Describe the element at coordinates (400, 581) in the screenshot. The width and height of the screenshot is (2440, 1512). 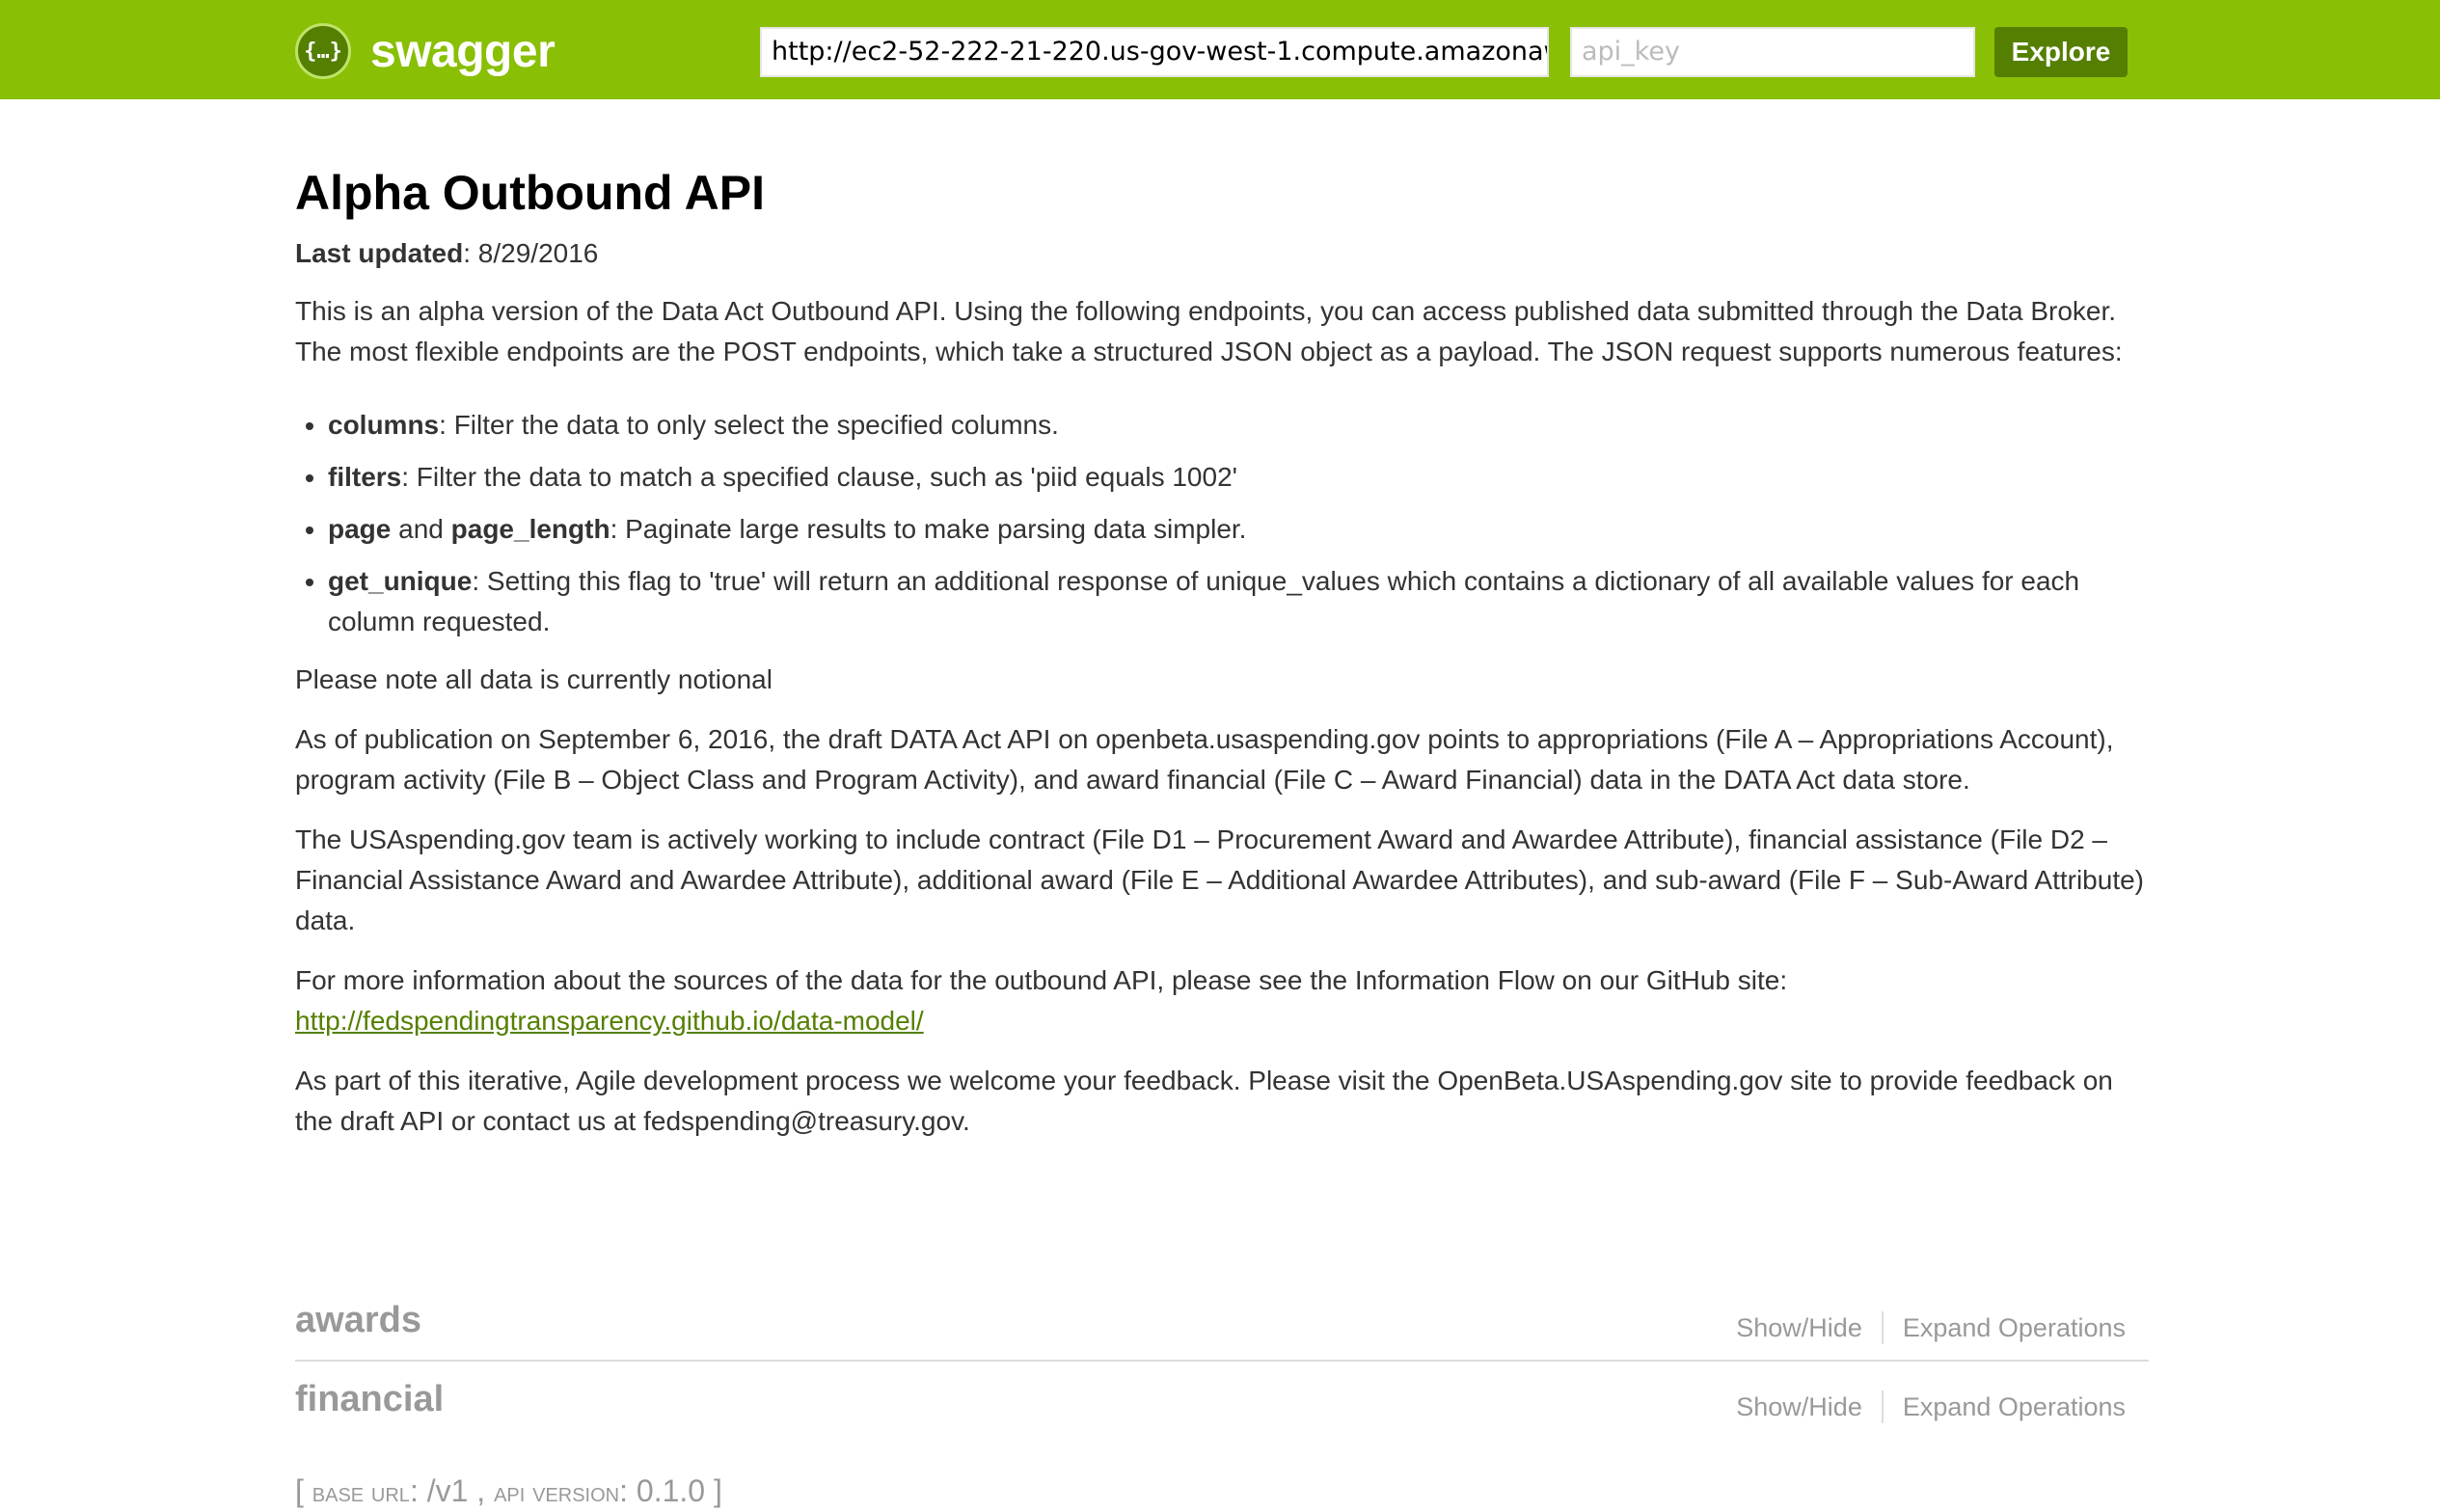
I see `feature-term: get_unique` at that location.